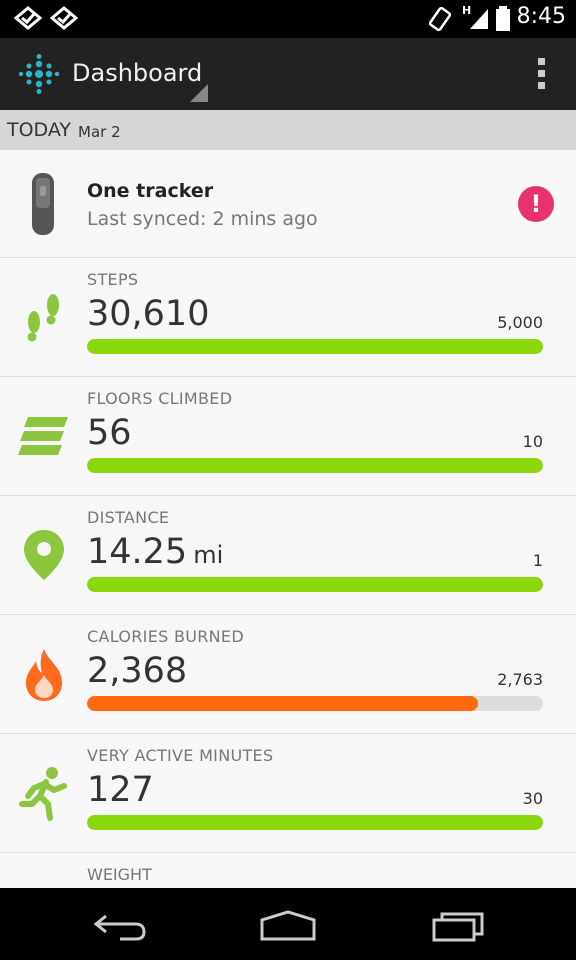 The width and height of the screenshot is (576, 960). What do you see at coordinates (288, 793) in the screenshot?
I see `stat-row-active-minutes: VERY ACTIVE MINUTES 127 30` at bounding box center [288, 793].